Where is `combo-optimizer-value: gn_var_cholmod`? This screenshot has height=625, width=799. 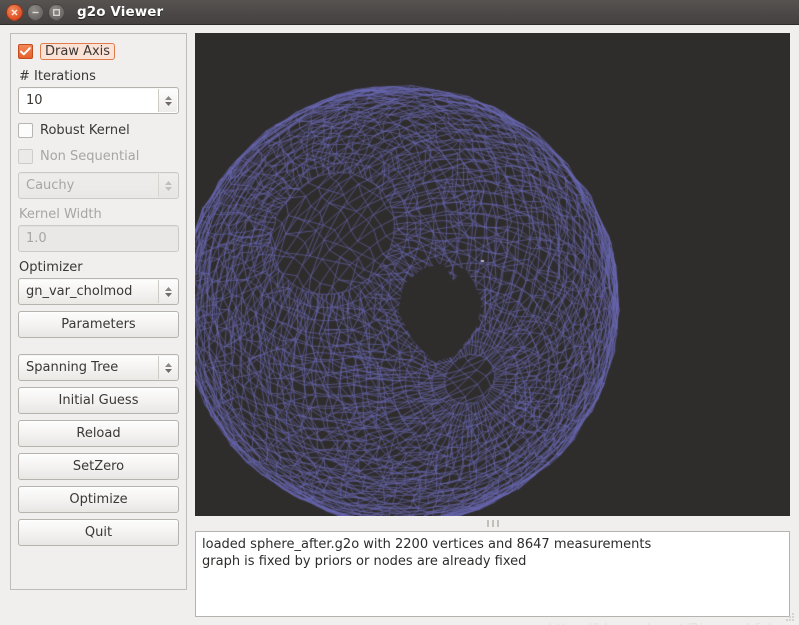 combo-optimizer-value: gn_var_cholmod is located at coordinates (79, 291).